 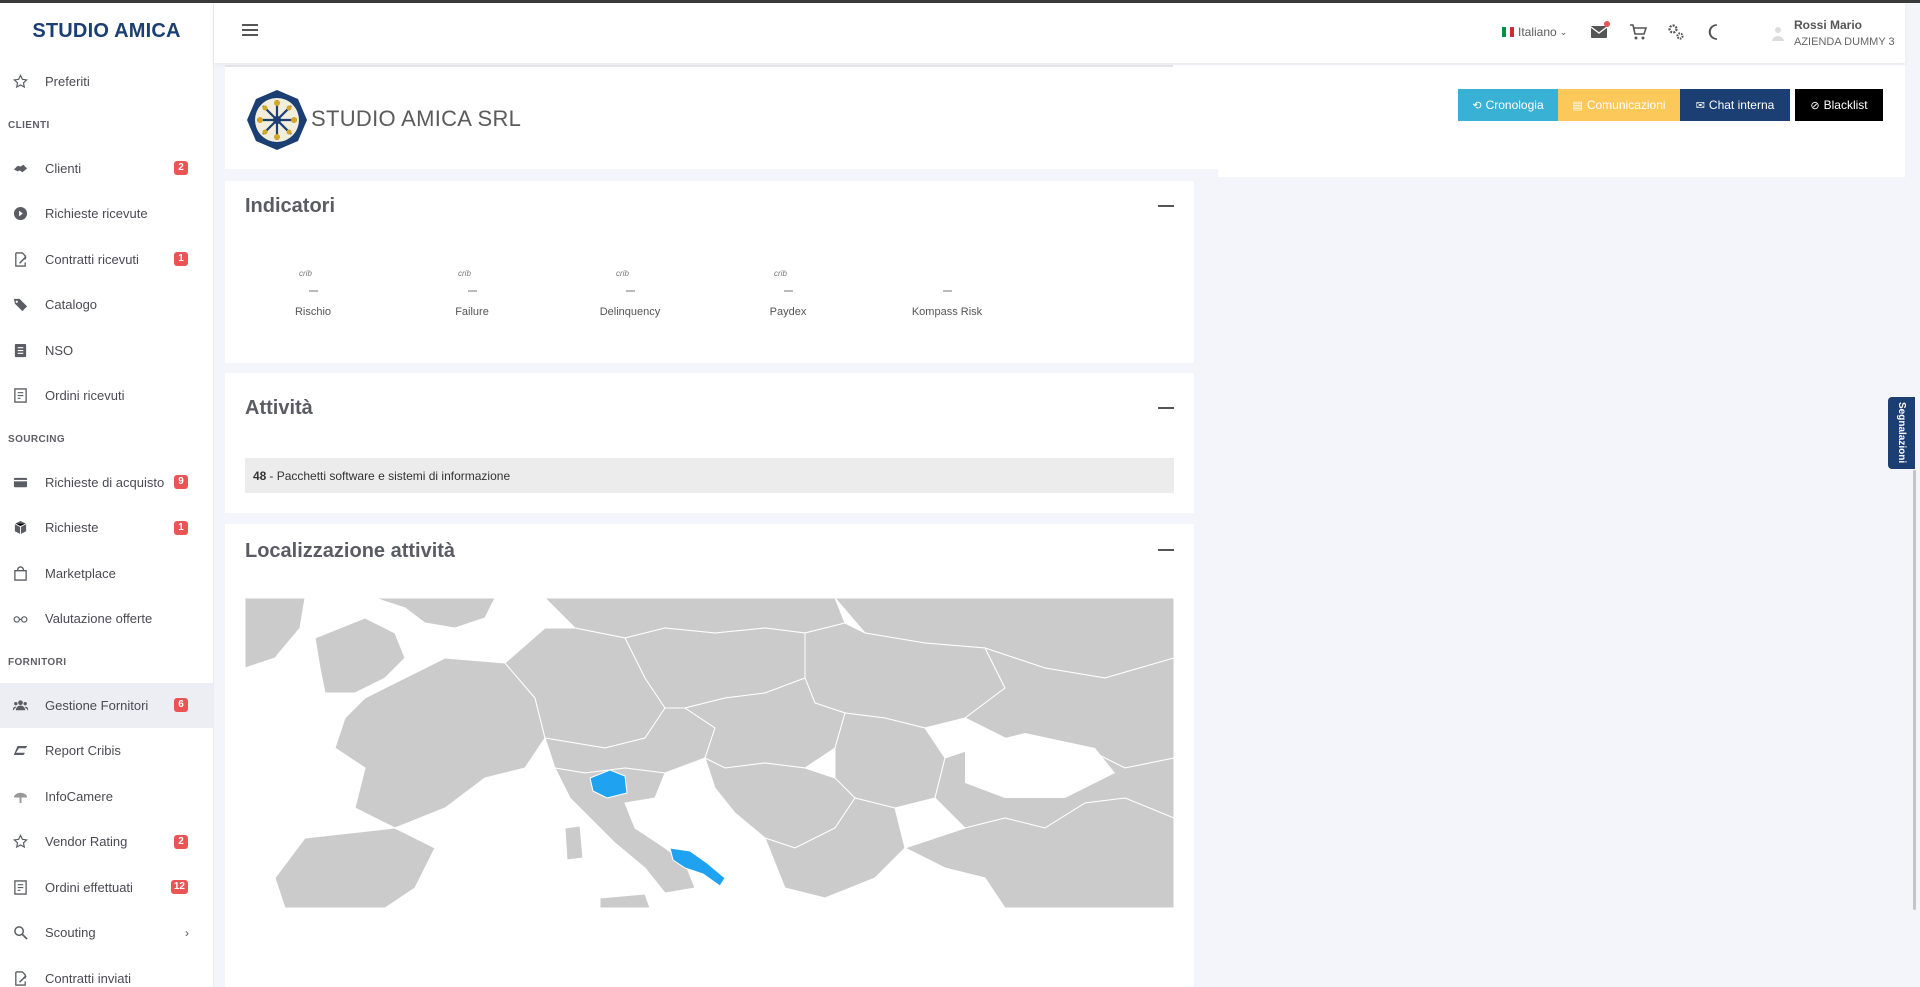 I want to click on sidebar-item-label: Ordini effettuati, so click(x=89, y=887).